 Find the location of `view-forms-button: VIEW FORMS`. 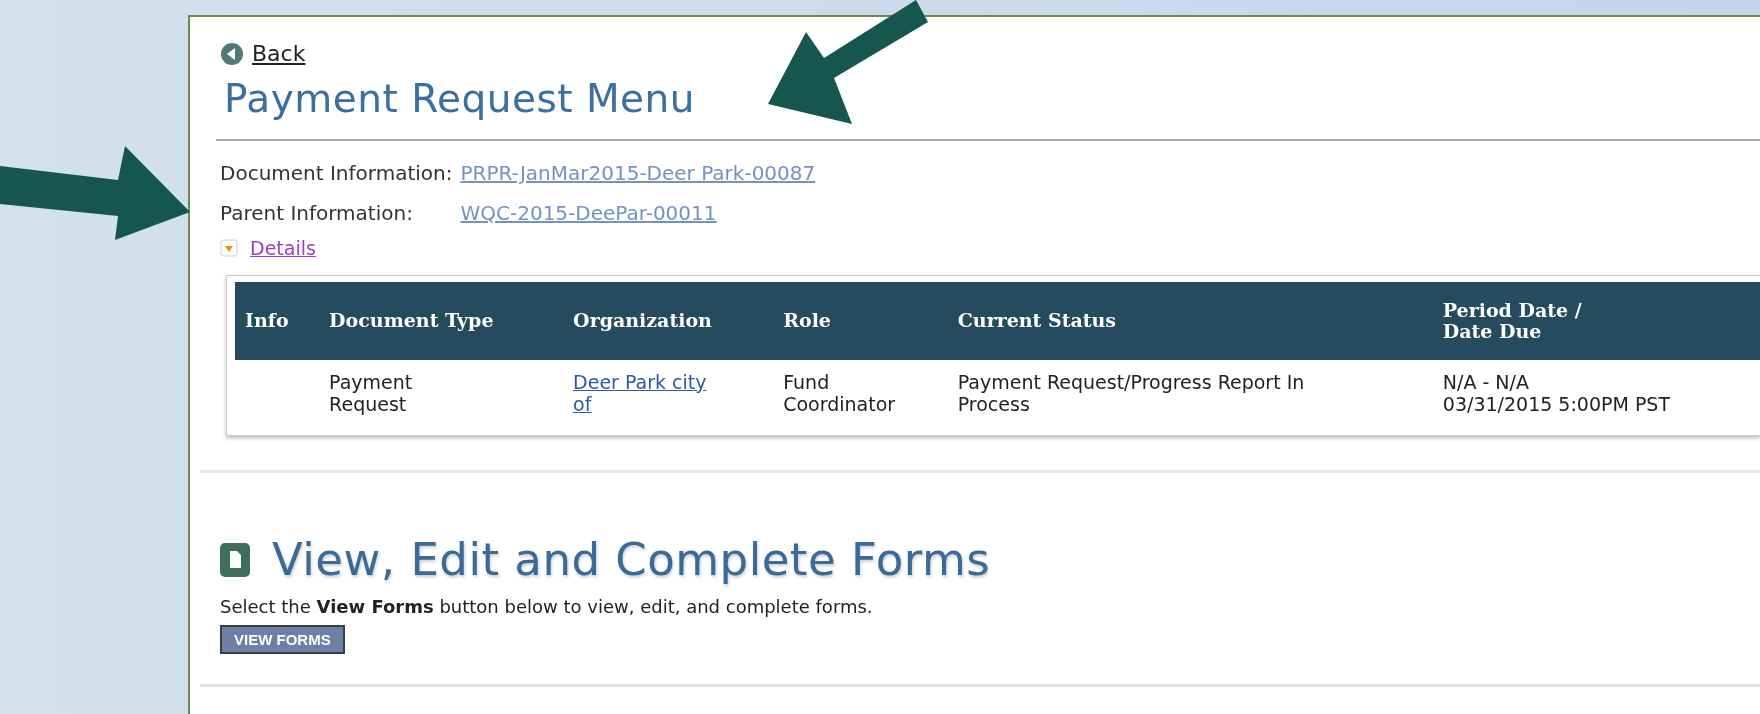

view-forms-button: VIEW FORMS is located at coordinates (282, 640).